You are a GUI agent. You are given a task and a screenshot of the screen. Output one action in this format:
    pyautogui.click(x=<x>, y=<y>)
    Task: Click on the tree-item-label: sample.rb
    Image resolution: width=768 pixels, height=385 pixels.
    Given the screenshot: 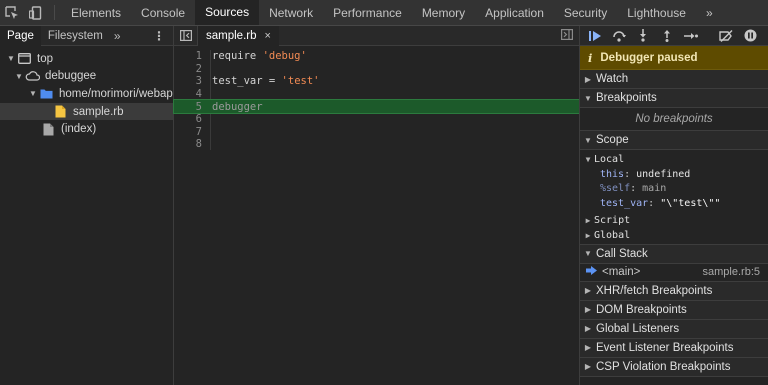 What is the action you would take?
    pyautogui.click(x=98, y=111)
    